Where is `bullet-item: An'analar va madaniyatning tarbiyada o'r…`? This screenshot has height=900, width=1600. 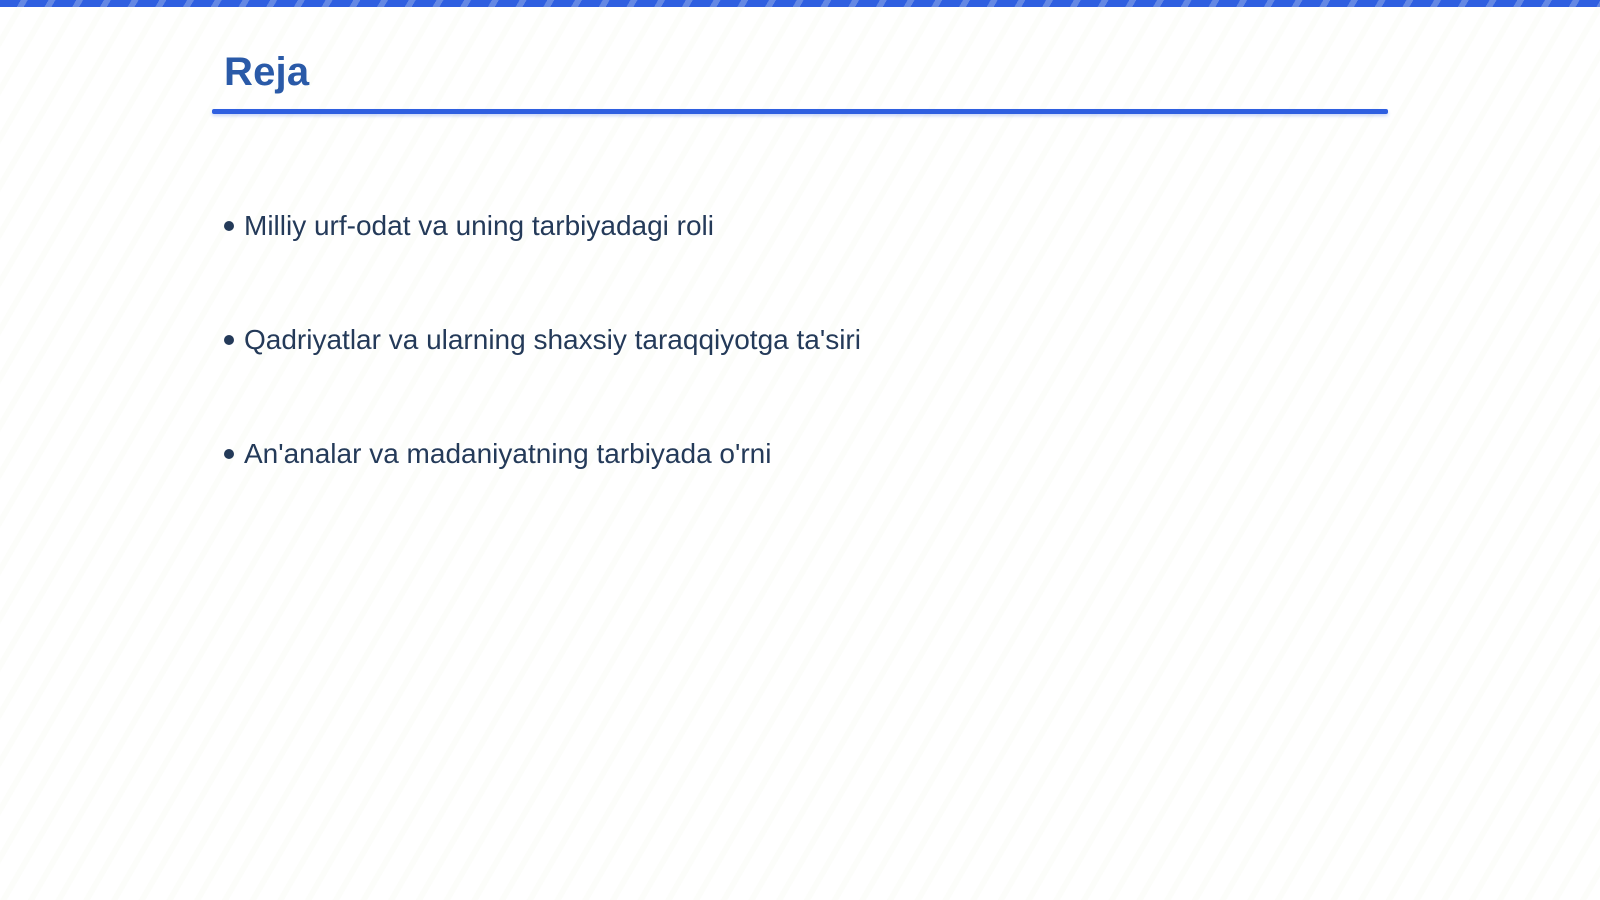 bullet-item: An'analar va madaniyatning tarbiyada o'r… is located at coordinates (542, 454).